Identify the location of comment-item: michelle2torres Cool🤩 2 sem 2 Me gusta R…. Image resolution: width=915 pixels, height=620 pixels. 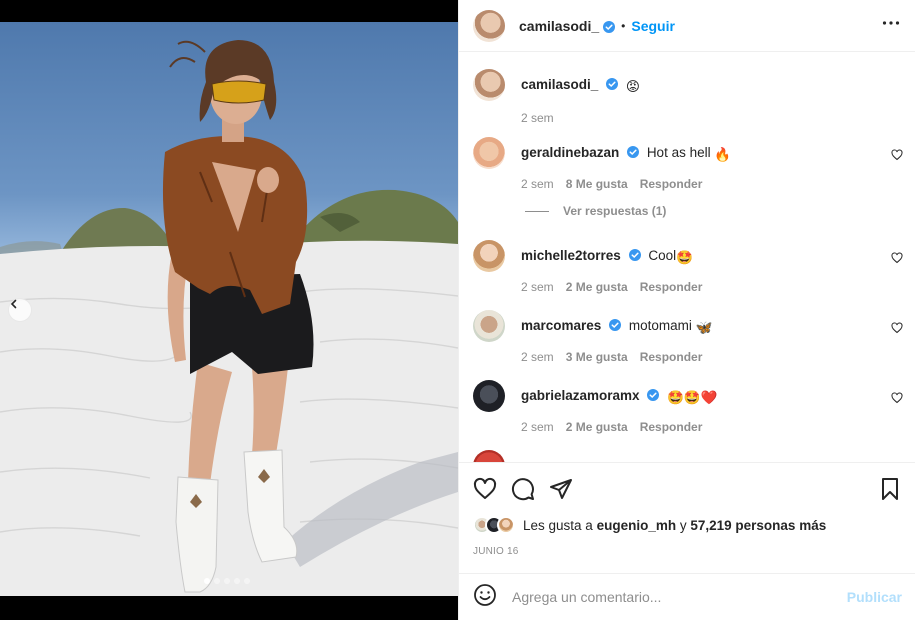
(688, 267).